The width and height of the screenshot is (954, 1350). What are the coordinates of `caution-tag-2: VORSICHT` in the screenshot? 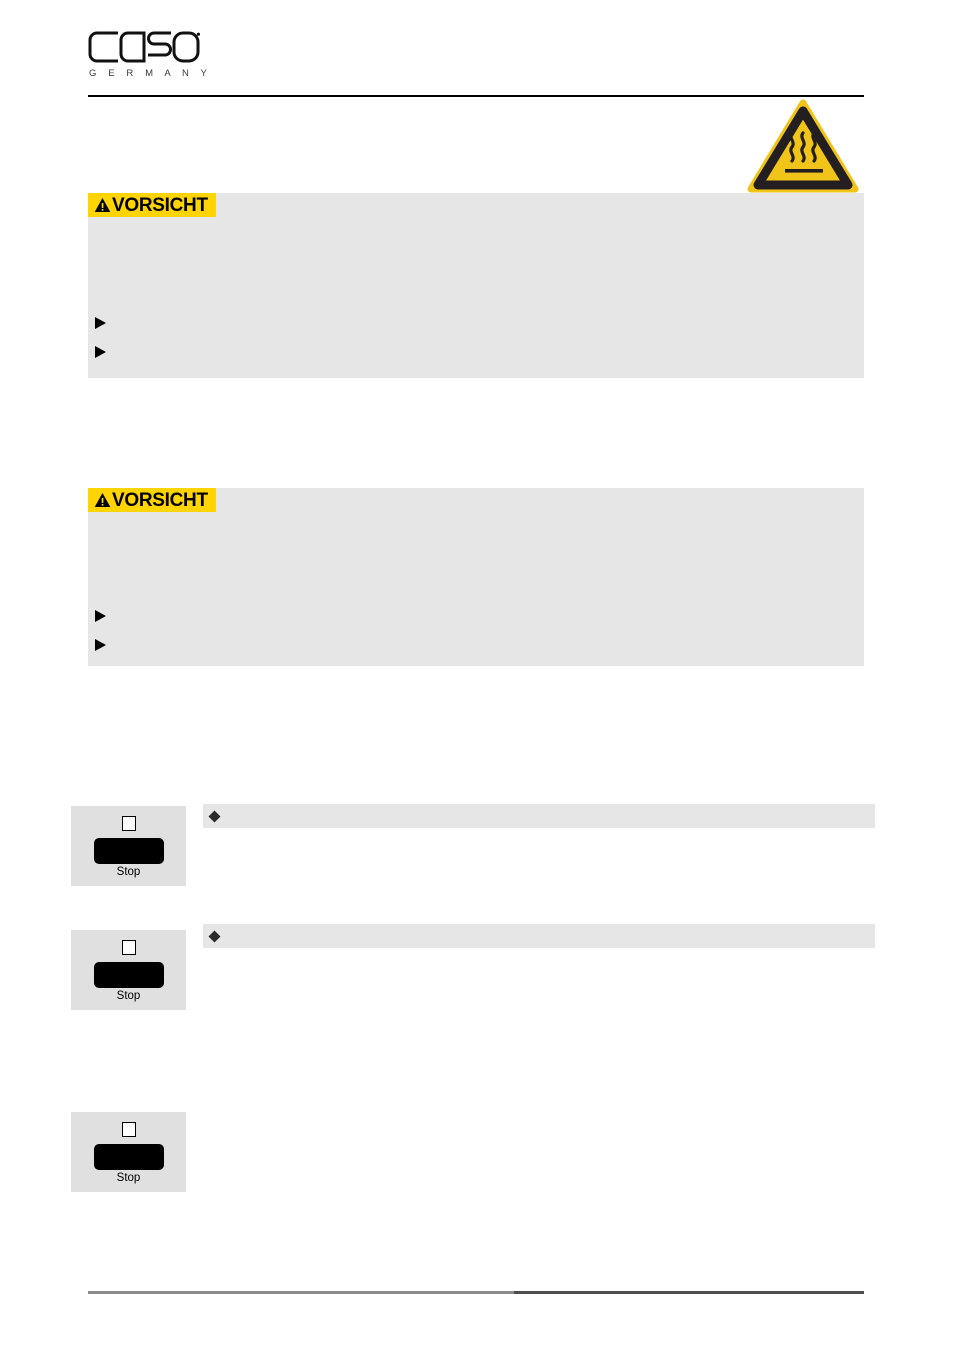 It's located at (152, 500).